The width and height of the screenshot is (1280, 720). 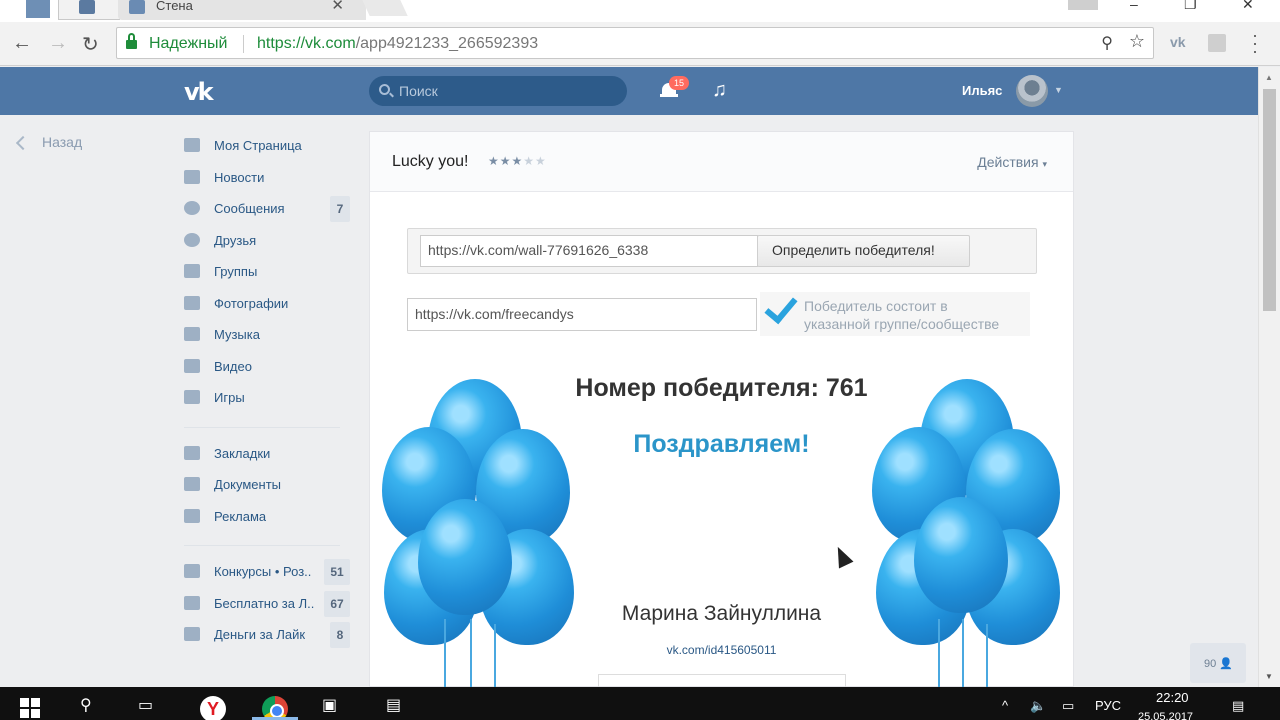 I want to click on avatar, so click(x=1032, y=91).